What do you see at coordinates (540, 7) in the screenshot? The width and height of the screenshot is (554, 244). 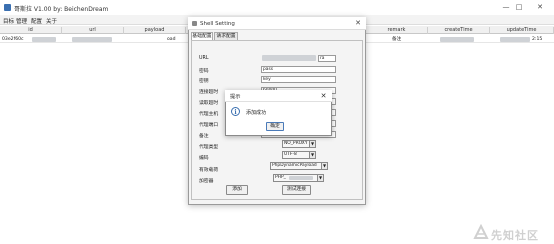 I see `close-icon: ✕` at bounding box center [540, 7].